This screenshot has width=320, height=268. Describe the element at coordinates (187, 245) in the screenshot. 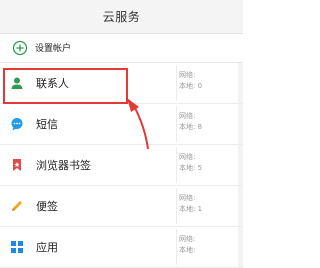

I see `item-stats: 网络: 本地:` at that location.